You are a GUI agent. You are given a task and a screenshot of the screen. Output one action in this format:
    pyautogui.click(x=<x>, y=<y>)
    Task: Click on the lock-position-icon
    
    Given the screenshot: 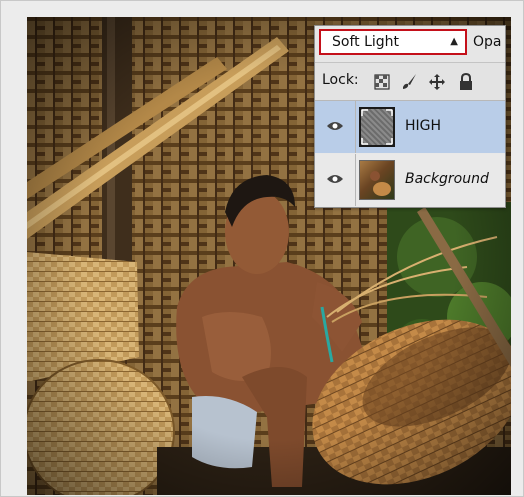 What is the action you would take?
    pyautogui.click(x=437, y=82)
    